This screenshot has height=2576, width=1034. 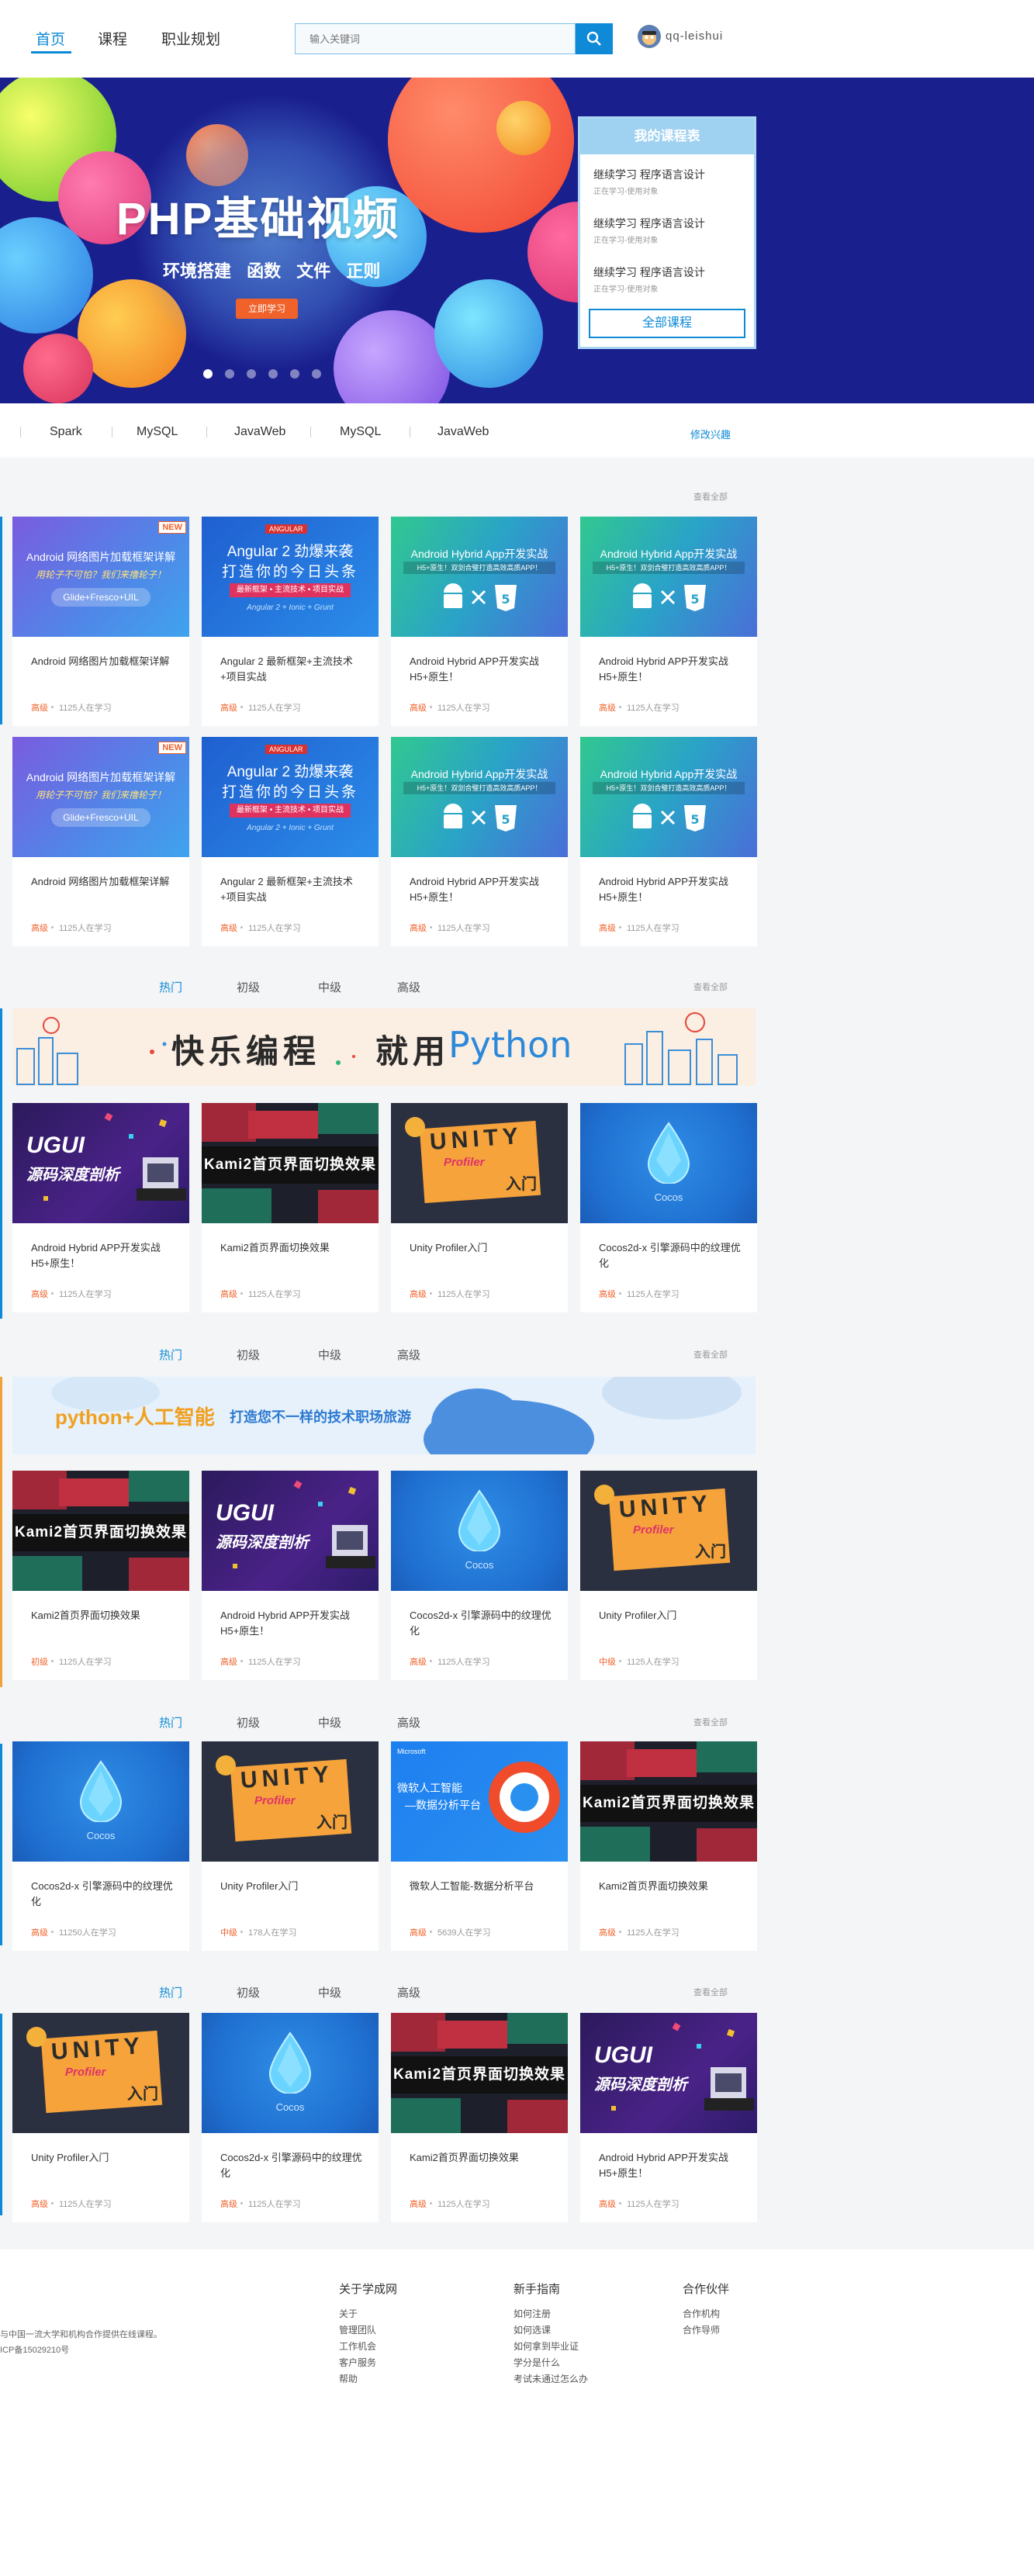 I want to click on nav-home: 首页, so click(x=50, y=38).